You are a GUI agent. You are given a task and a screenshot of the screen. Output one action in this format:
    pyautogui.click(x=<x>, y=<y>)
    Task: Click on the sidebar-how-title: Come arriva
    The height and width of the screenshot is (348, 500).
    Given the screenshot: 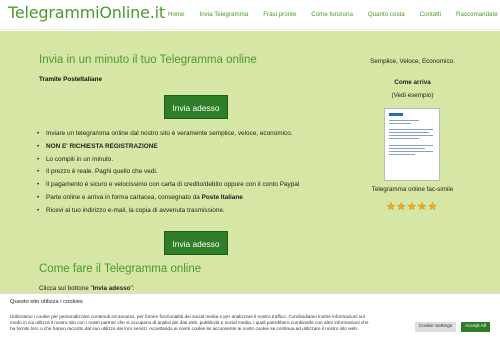 What is the action you would take?
    pyautogui.click(x=412, y=82)
    